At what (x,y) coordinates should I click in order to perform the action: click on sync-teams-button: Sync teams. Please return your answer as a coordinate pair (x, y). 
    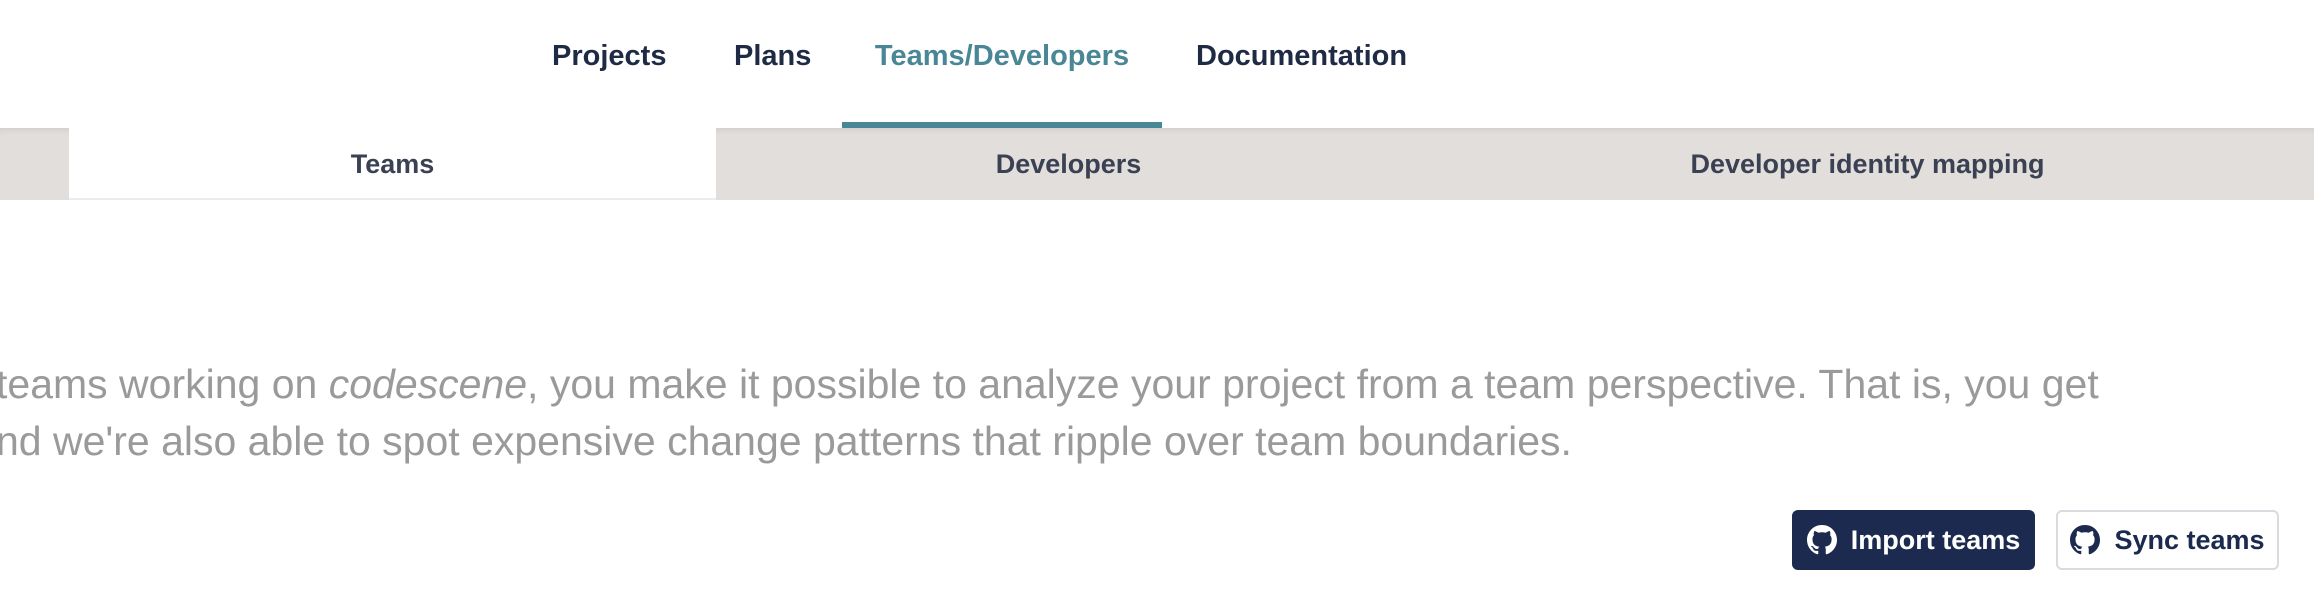
    Looking at the image, I should click on (2167, 540).